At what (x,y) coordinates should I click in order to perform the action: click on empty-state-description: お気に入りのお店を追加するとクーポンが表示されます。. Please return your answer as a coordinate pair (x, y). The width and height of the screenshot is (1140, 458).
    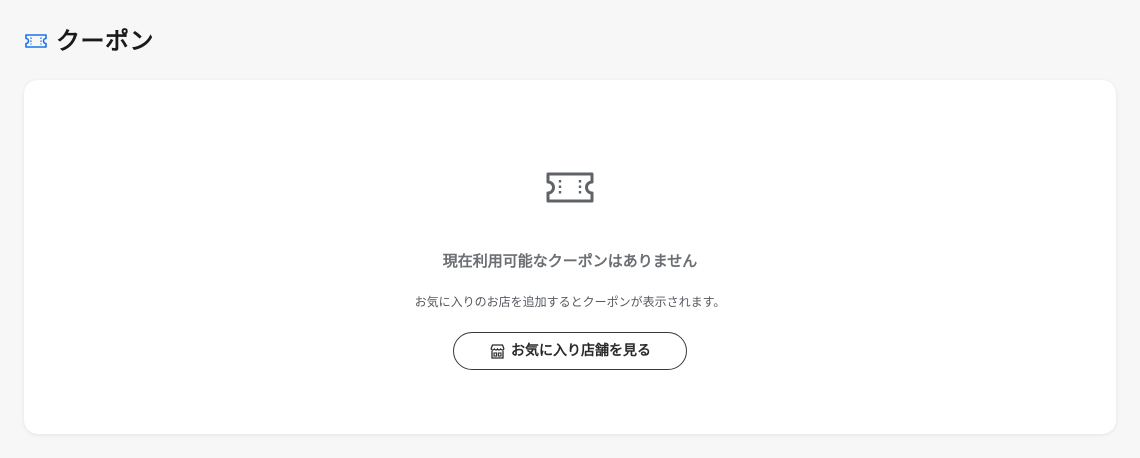
    Looking at the image, I should click on (570, 302).